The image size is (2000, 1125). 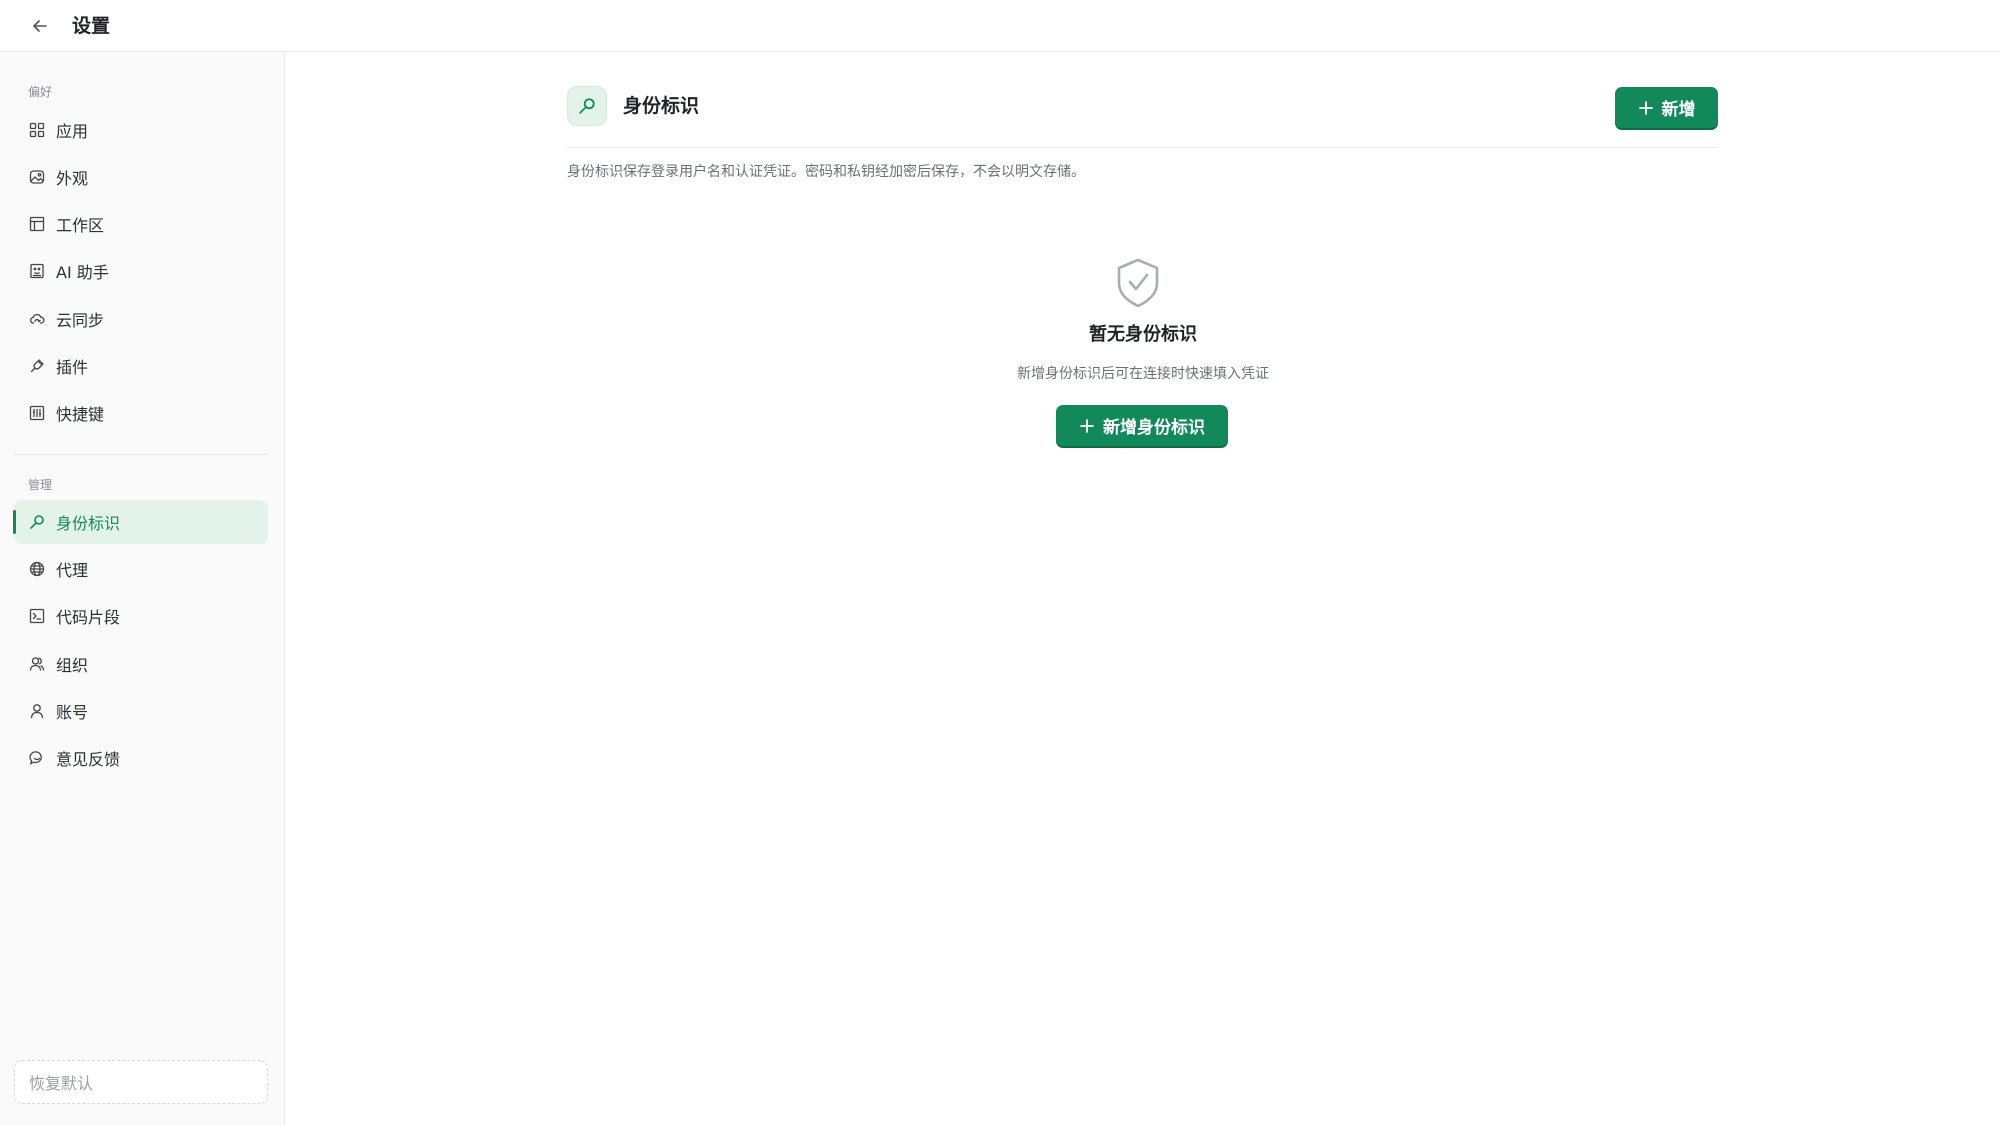 What do you see at coordinates (88, 617) in the screenshot?
I see `sidebar-item-label: 代码片段` at bounding box center [88, 617].